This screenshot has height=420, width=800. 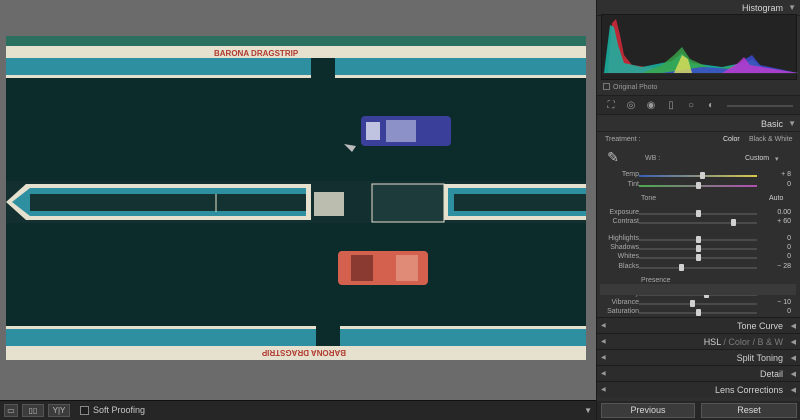 I want to click on treatment-label: Treatment :, so click(x=623, y=139).